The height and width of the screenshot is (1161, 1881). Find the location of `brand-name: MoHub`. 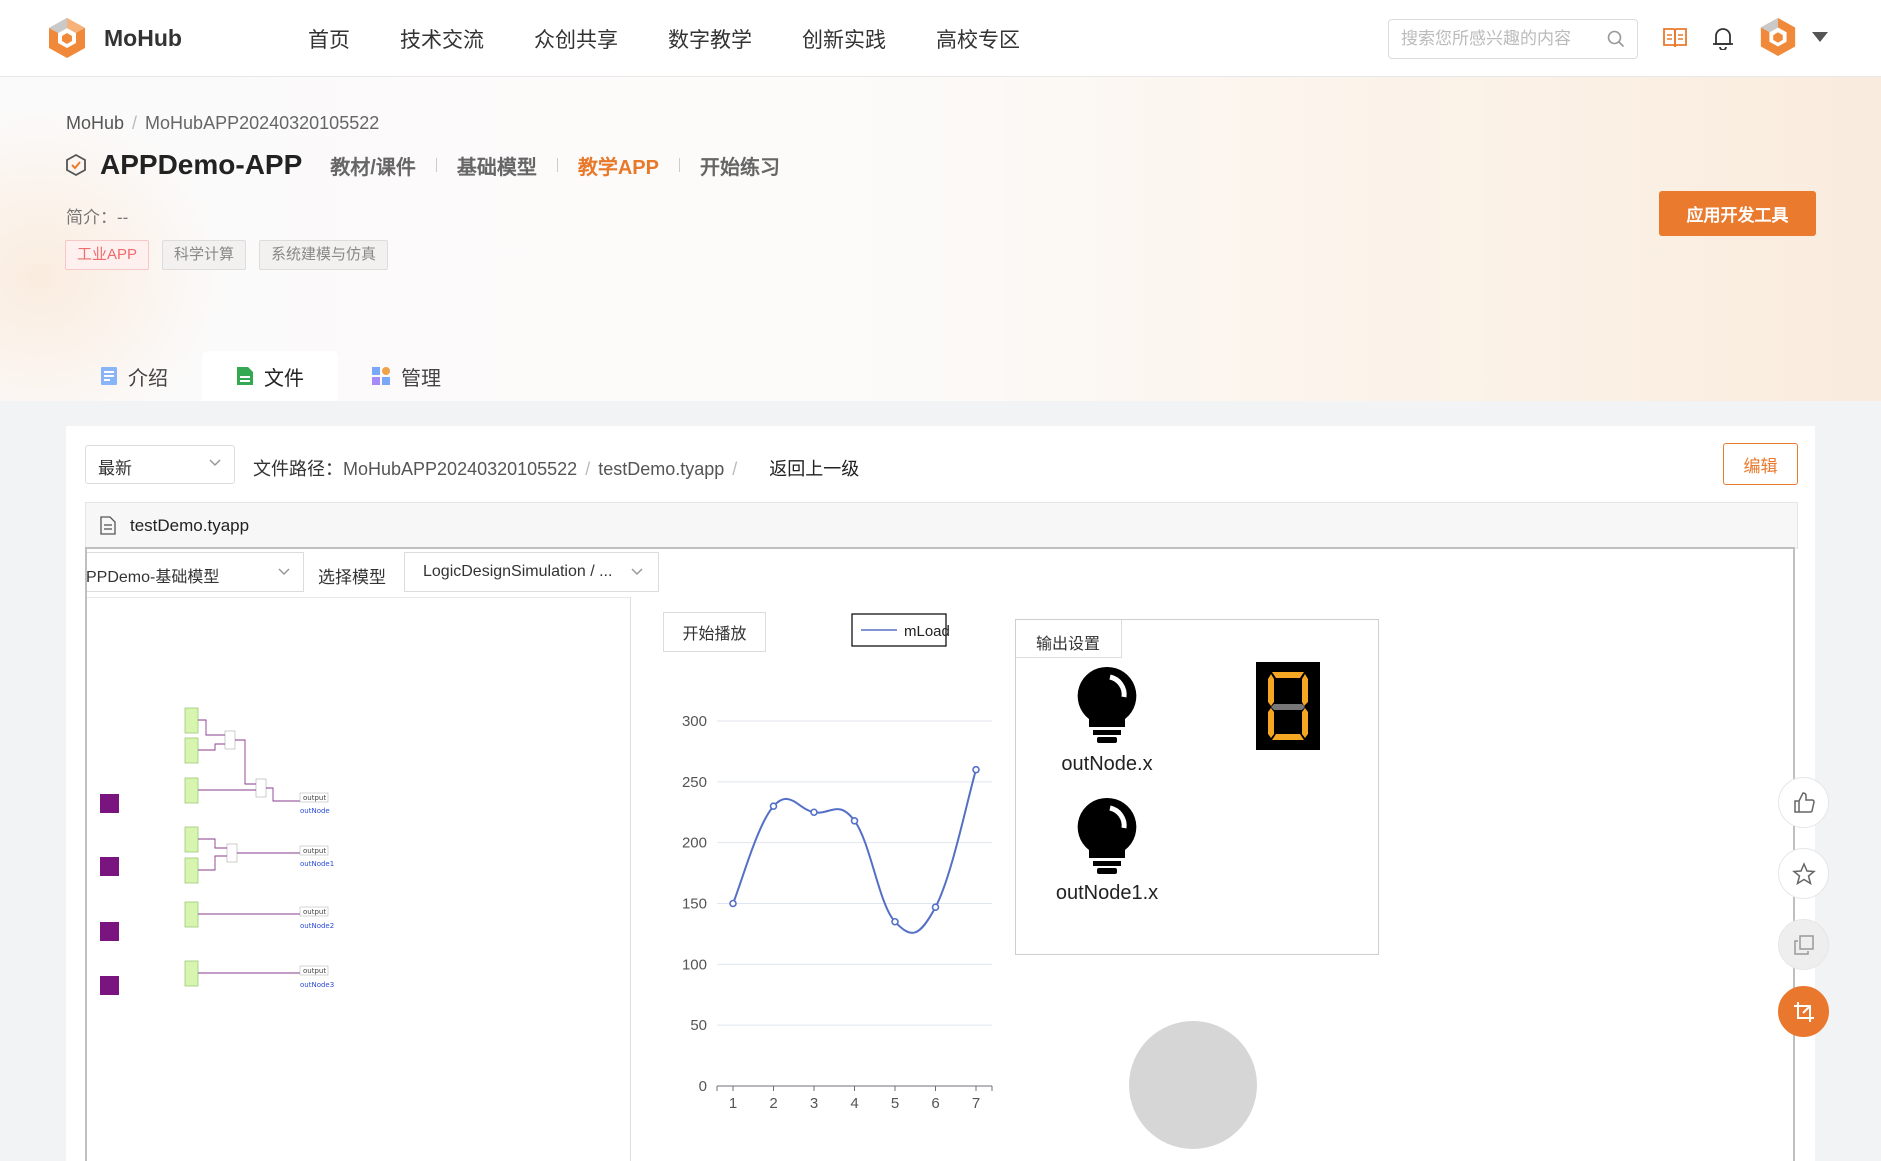

brand-name: MoHub is located at coordinates (143, 37).